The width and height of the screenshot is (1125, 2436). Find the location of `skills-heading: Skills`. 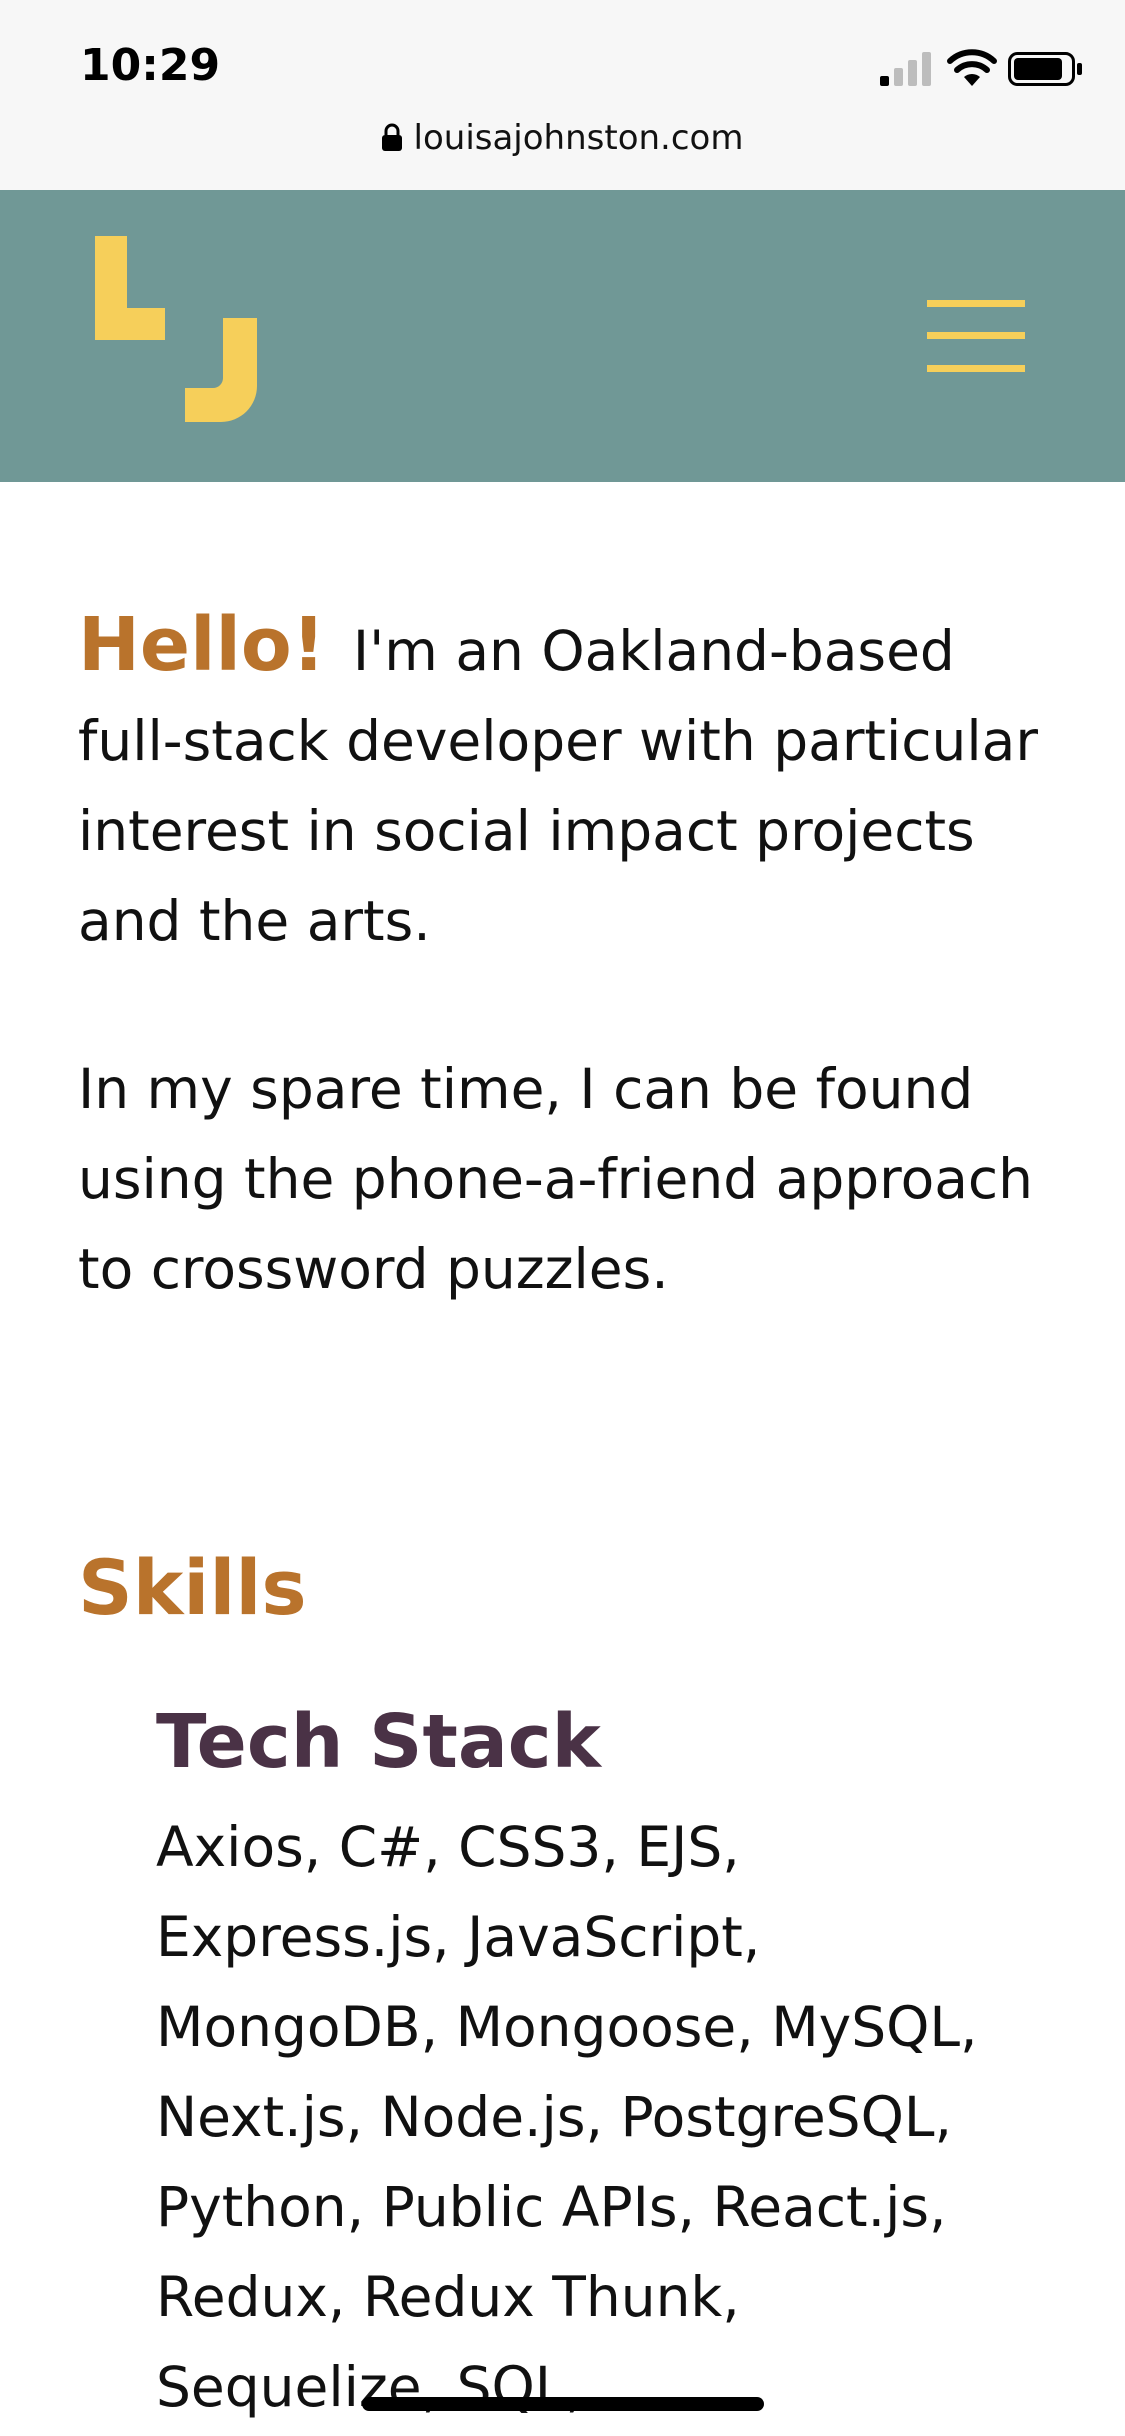

skills-heading: Skills is located at coordinates (192, 1587).